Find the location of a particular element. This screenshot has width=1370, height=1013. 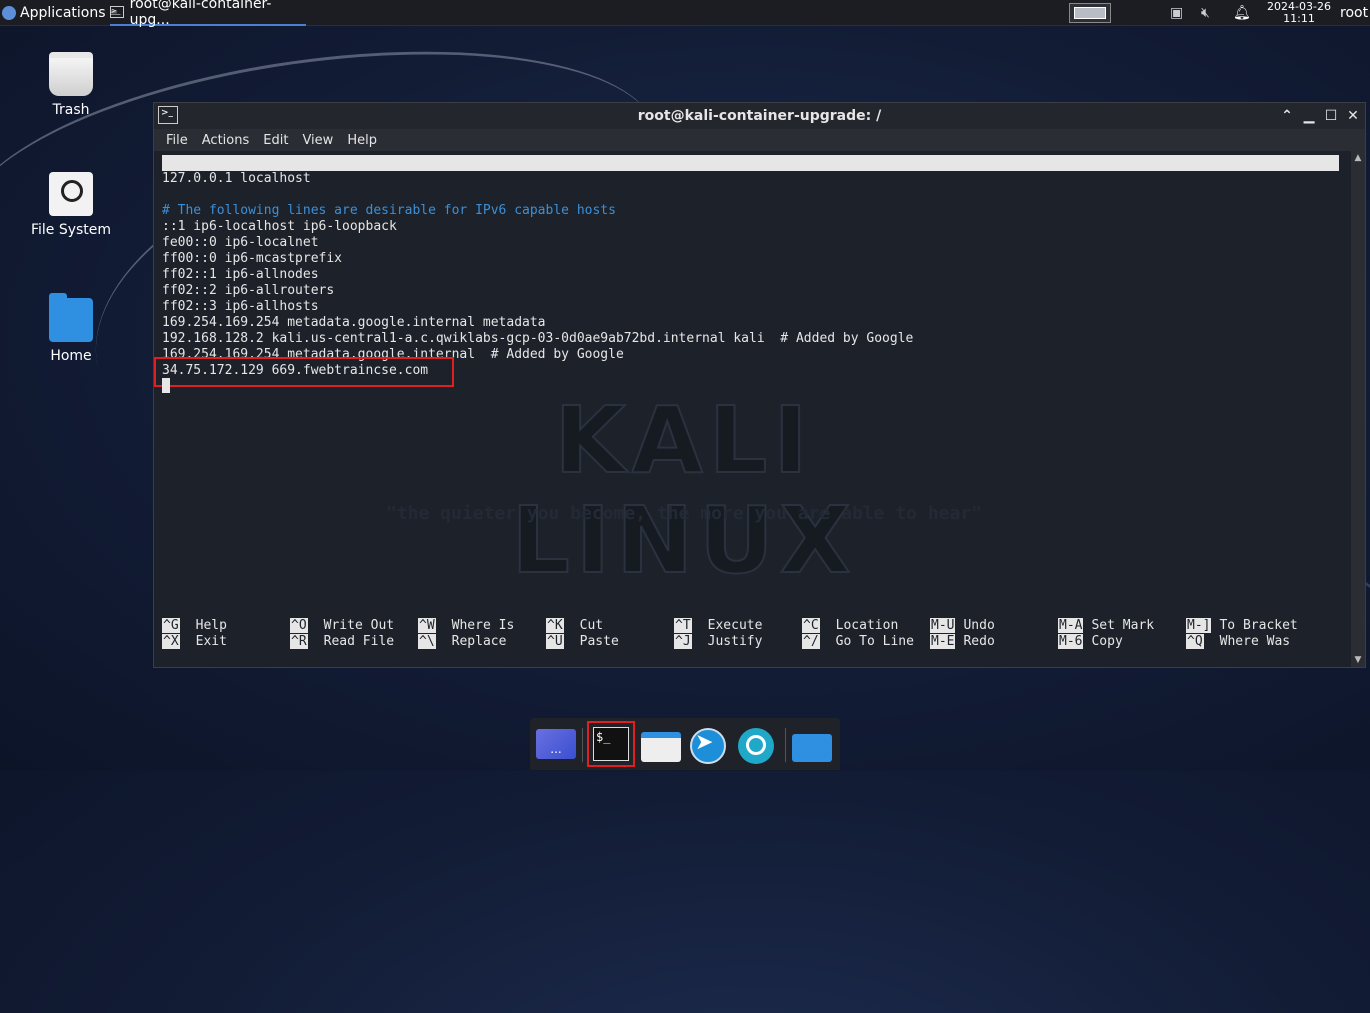

nano-shortcut-label: Set Mark is located at coordinates (1123, 625).